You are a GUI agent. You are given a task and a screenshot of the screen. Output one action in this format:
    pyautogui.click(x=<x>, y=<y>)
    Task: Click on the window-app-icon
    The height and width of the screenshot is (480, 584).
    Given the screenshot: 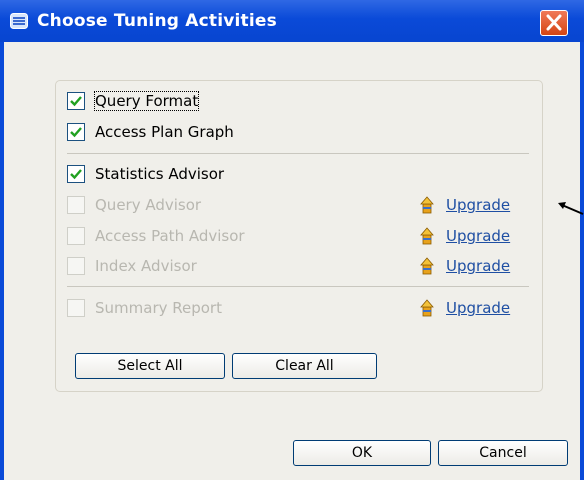 What is the action you would take?
    pyautogui.click(x=19, y=21)
    